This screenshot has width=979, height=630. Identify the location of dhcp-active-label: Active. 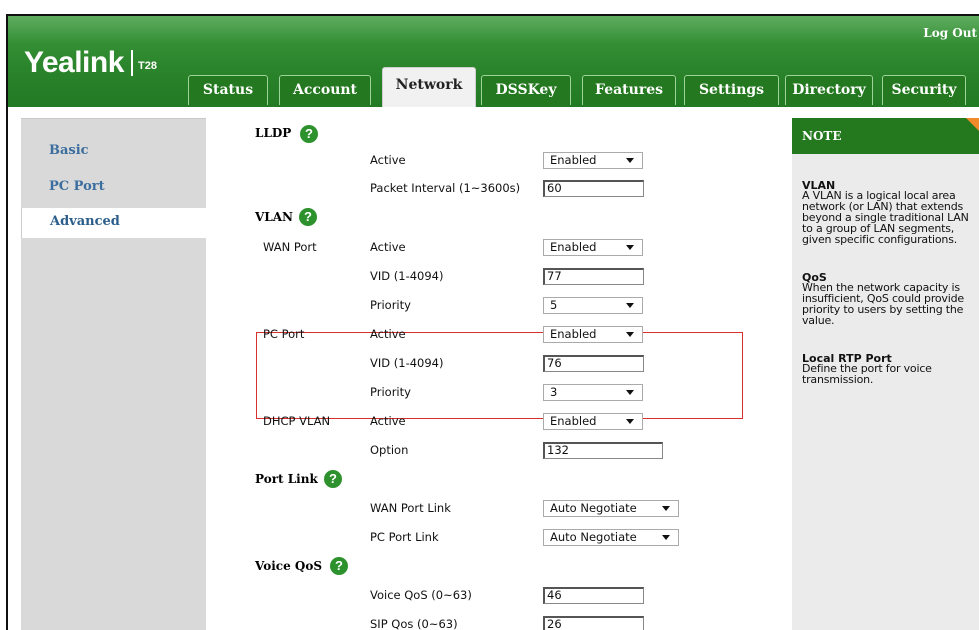
(388, 421).